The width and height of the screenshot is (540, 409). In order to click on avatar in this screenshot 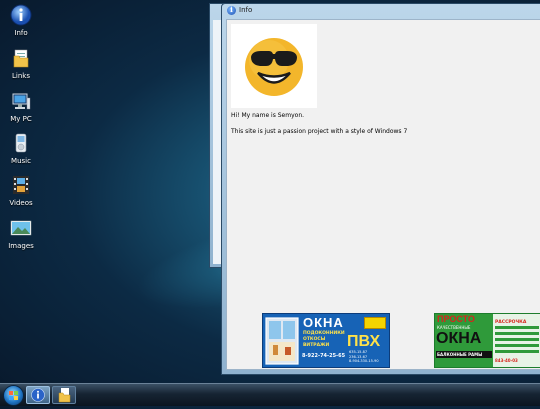, I will do `click(274, 66)`.